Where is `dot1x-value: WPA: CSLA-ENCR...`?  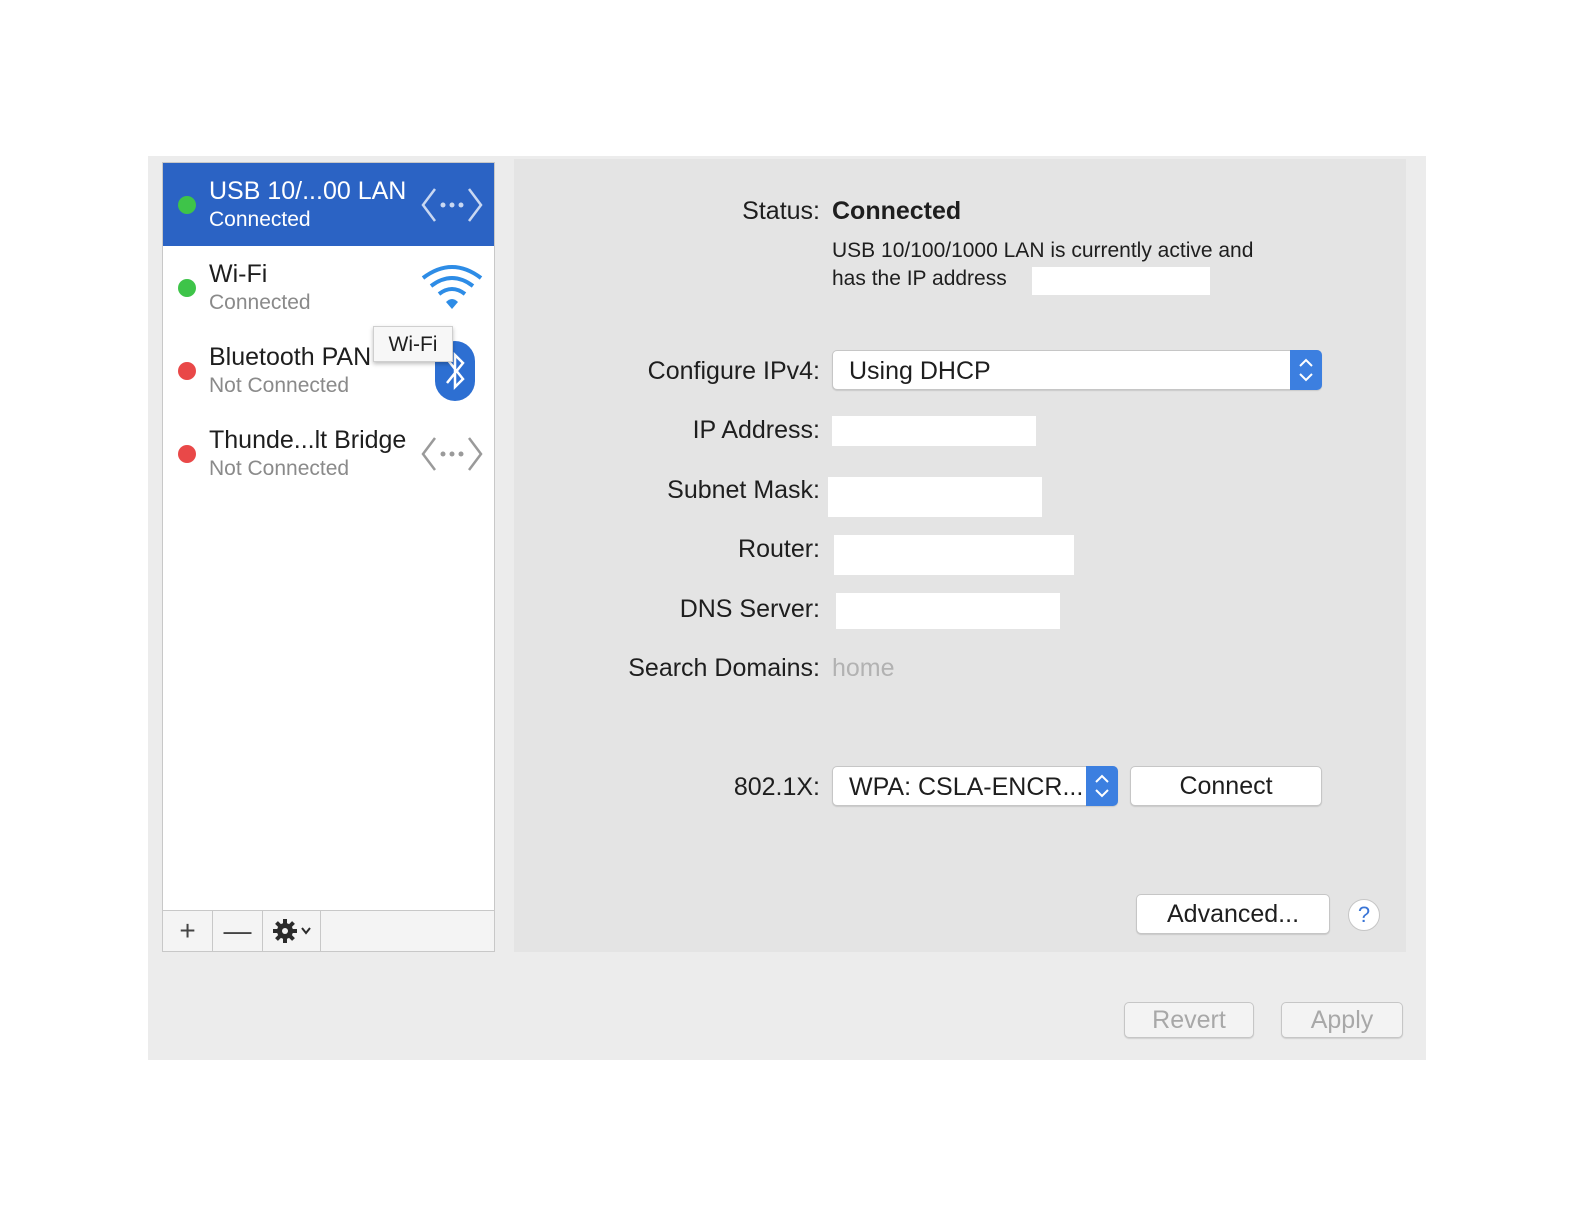
dot1x-value: WPA: CSLA-ENCR... is located at coordinates (966, 787).